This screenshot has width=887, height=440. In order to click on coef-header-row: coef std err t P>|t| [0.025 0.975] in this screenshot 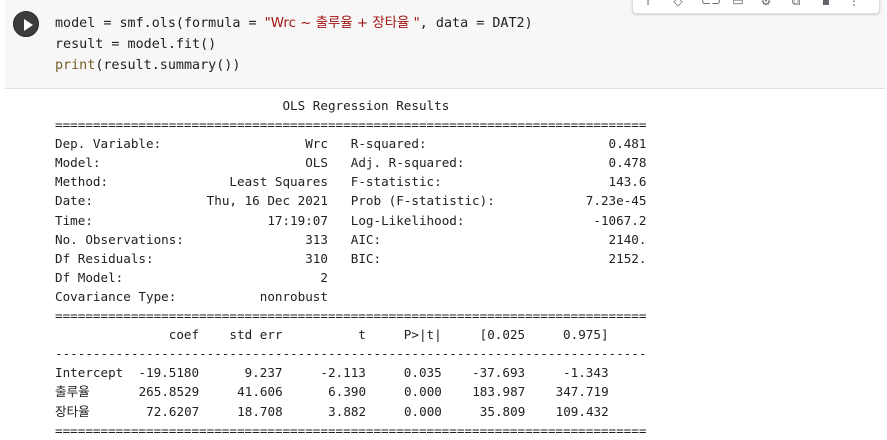, I will do `click(350, 334)`.